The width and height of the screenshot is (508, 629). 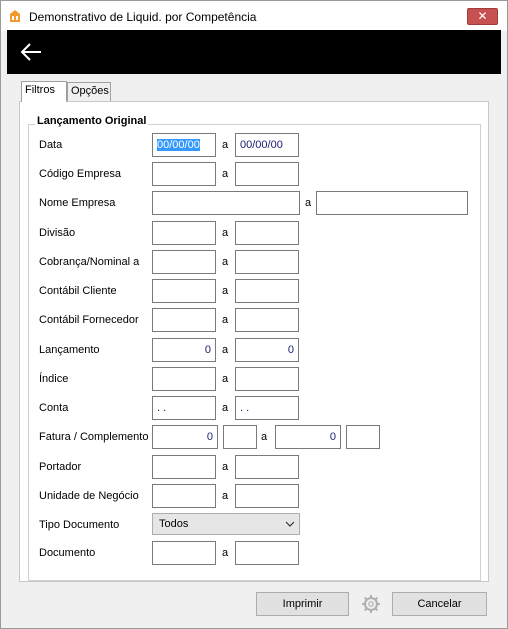 I want to click on app-logo-icon, so click(x=15, y=16).